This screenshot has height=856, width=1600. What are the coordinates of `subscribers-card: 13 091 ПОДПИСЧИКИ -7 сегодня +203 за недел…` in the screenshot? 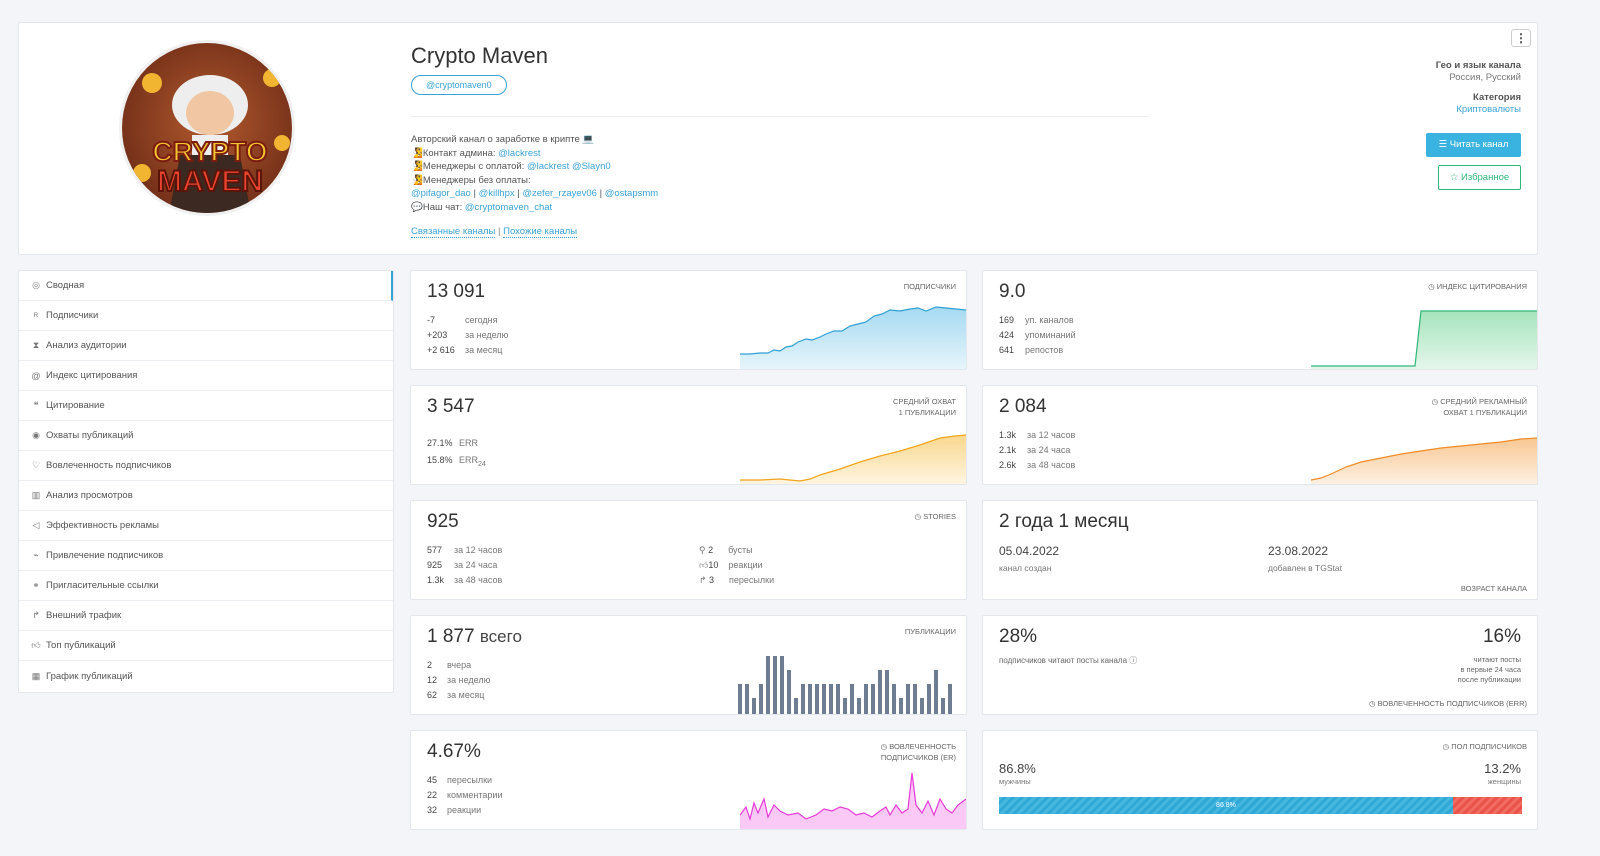 It's located at (688, 320).